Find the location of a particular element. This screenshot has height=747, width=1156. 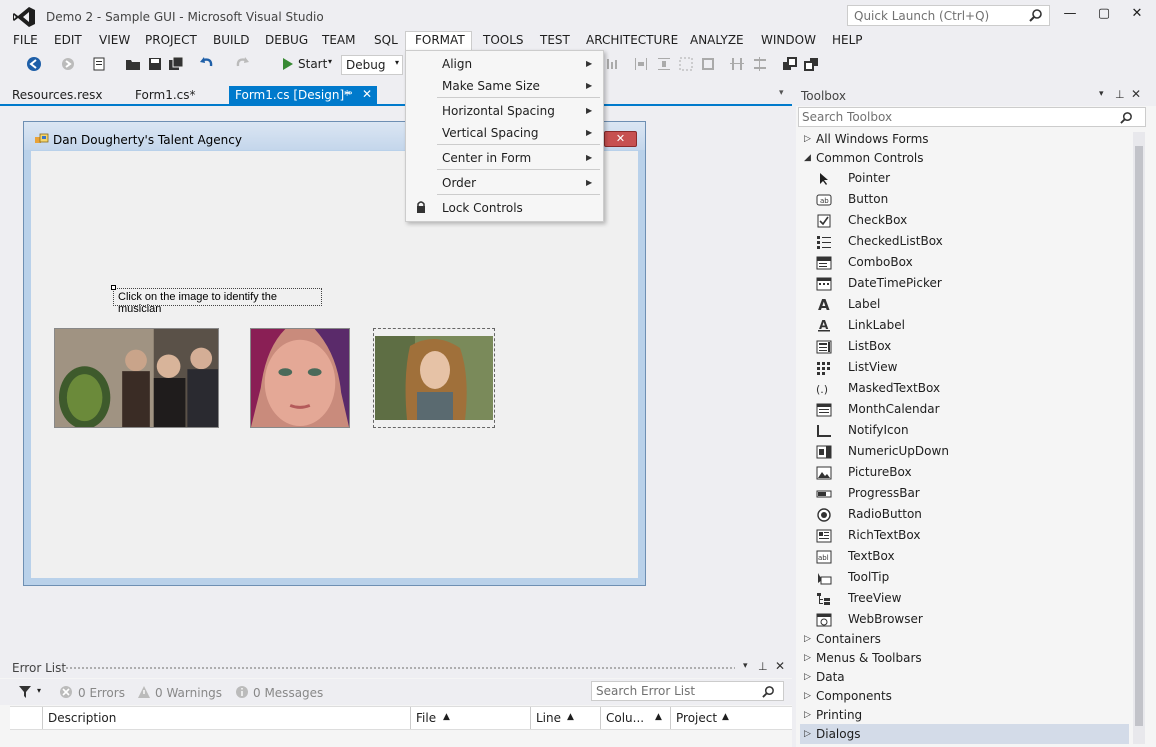

selection-grip-handle is located at coordinates (113, 287).